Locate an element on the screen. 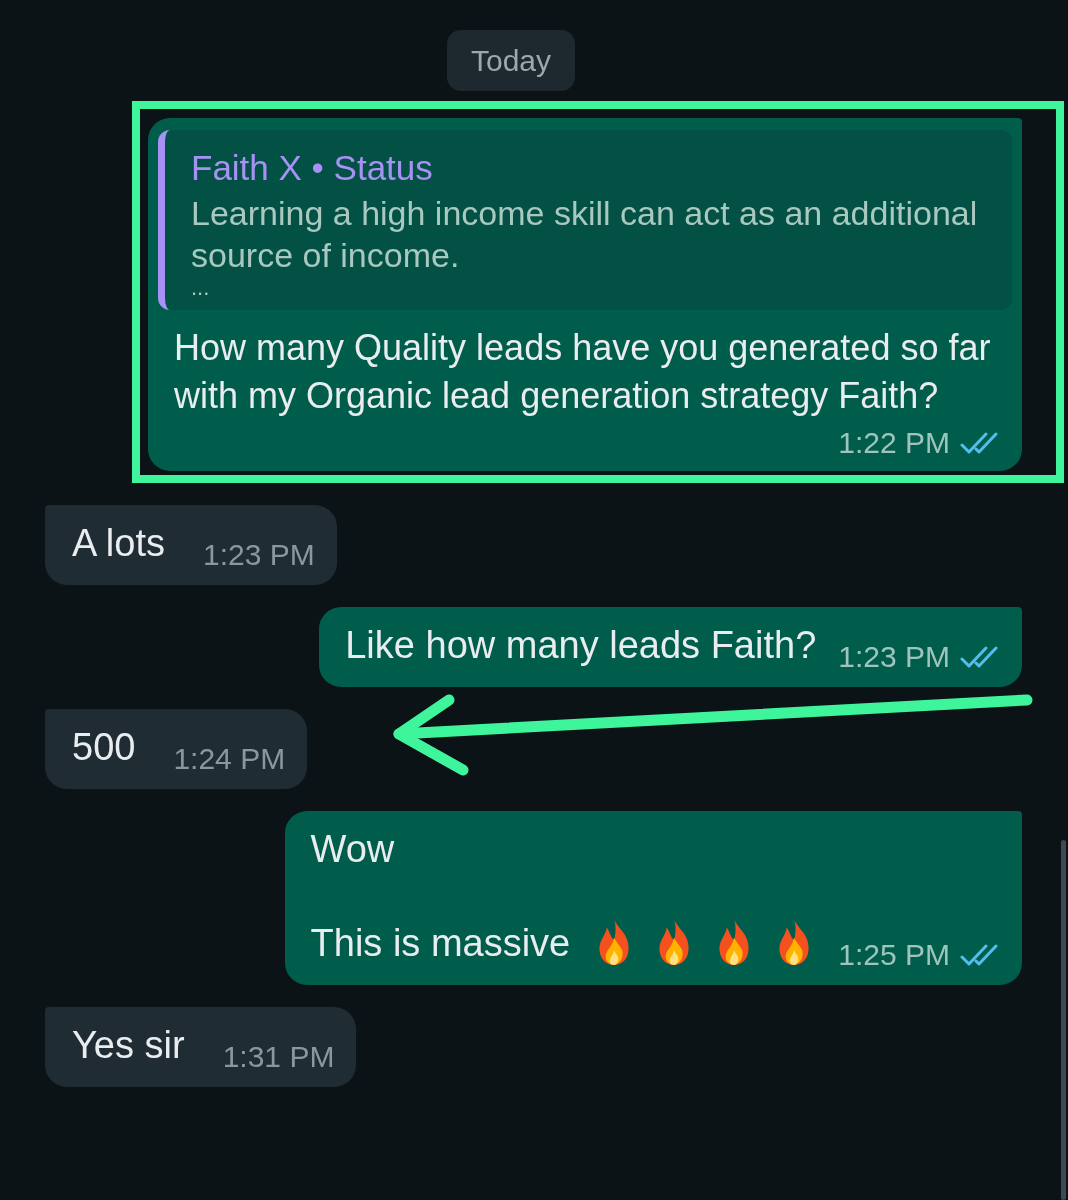 This screenshot has width=1068, height=1200. date-label: Today is located at coordinates (511, 60).